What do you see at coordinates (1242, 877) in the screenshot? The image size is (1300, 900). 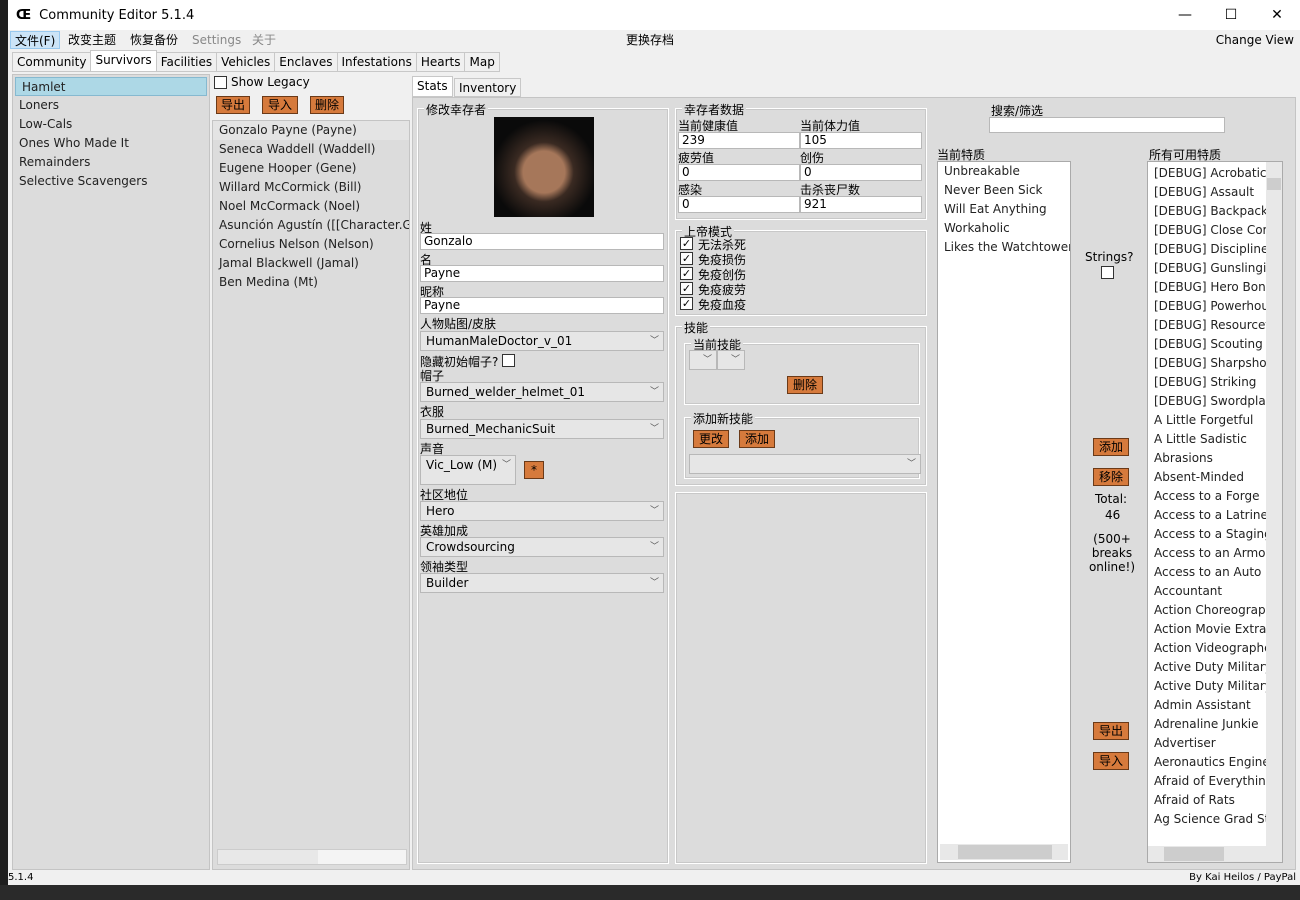 I see `credit-link: By Kai Heilos / PayPal` at bounding box center [1242, 877].